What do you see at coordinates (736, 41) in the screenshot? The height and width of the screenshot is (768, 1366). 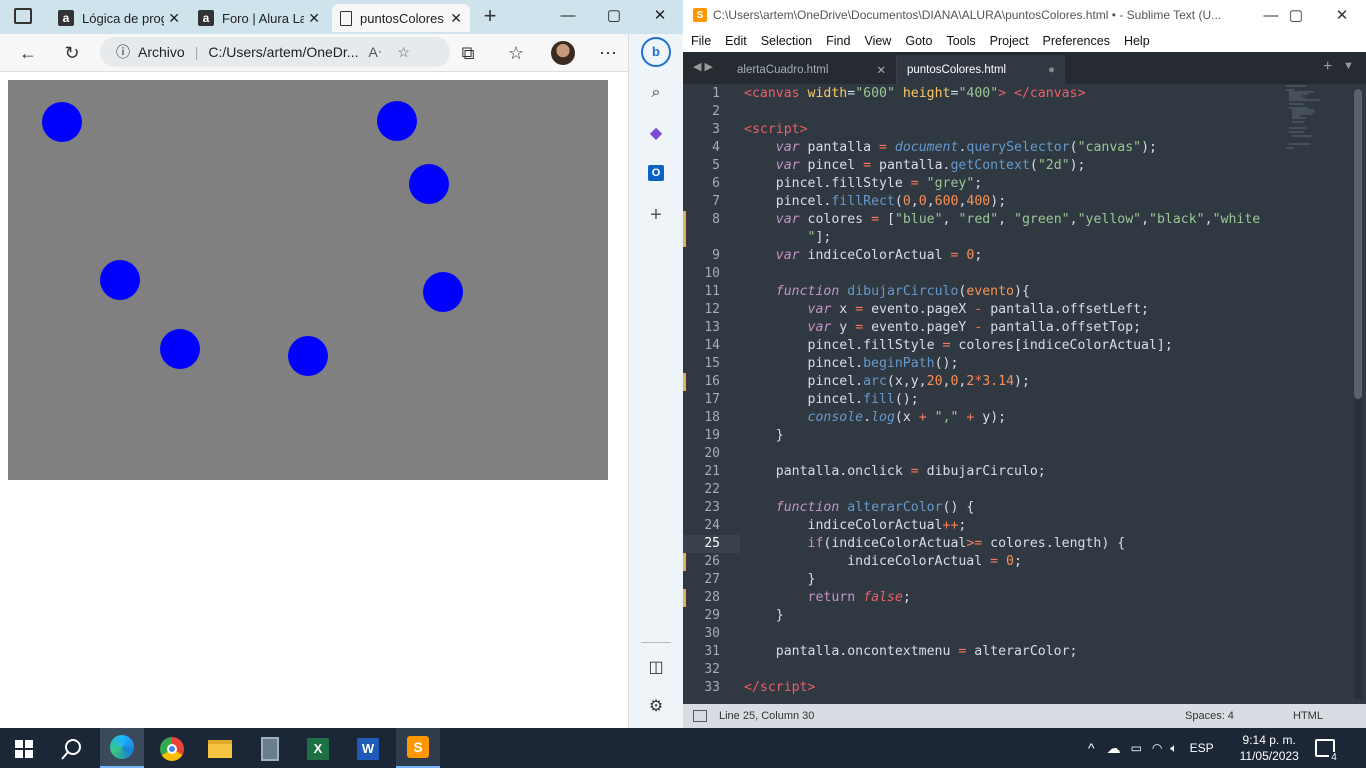 I see `menu-edit: Edit` at bounding box center [736, 41].